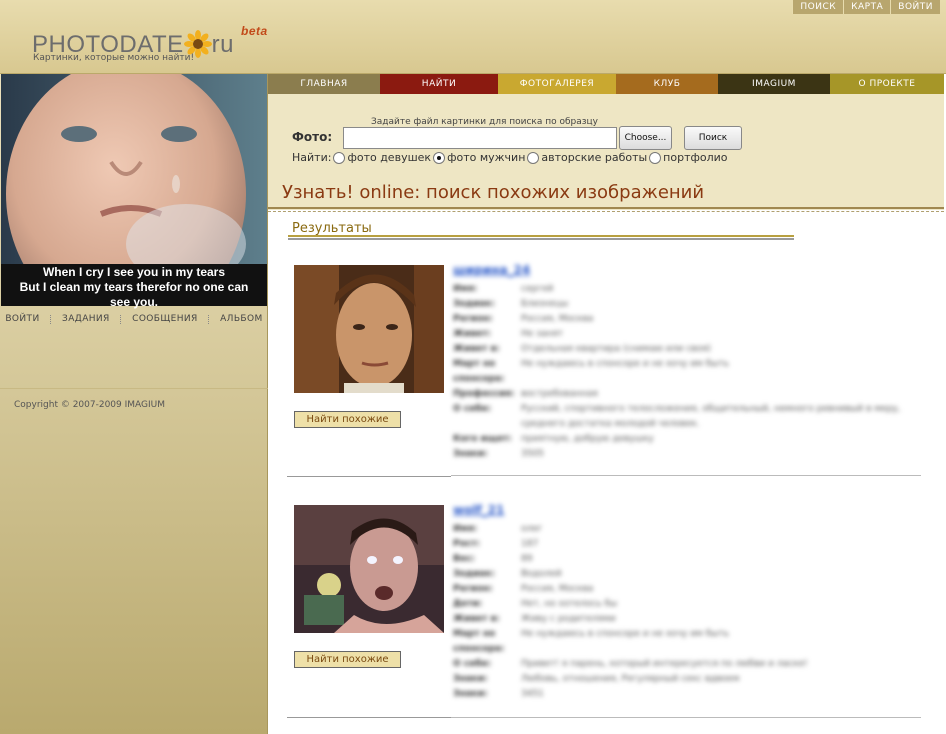  Describe the element at coordinates (491, 270) in the screenshot. I see `result-nick-link: ширина_24` at that location.